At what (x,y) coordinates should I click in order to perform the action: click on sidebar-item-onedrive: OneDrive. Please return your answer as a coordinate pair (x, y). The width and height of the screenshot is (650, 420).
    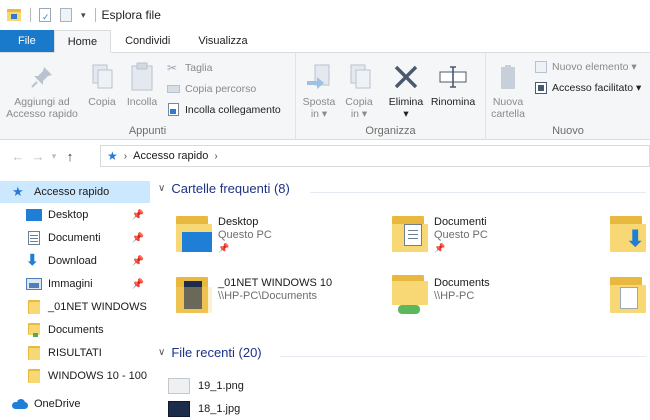
    Looking at the image, I should click on (75, 404).